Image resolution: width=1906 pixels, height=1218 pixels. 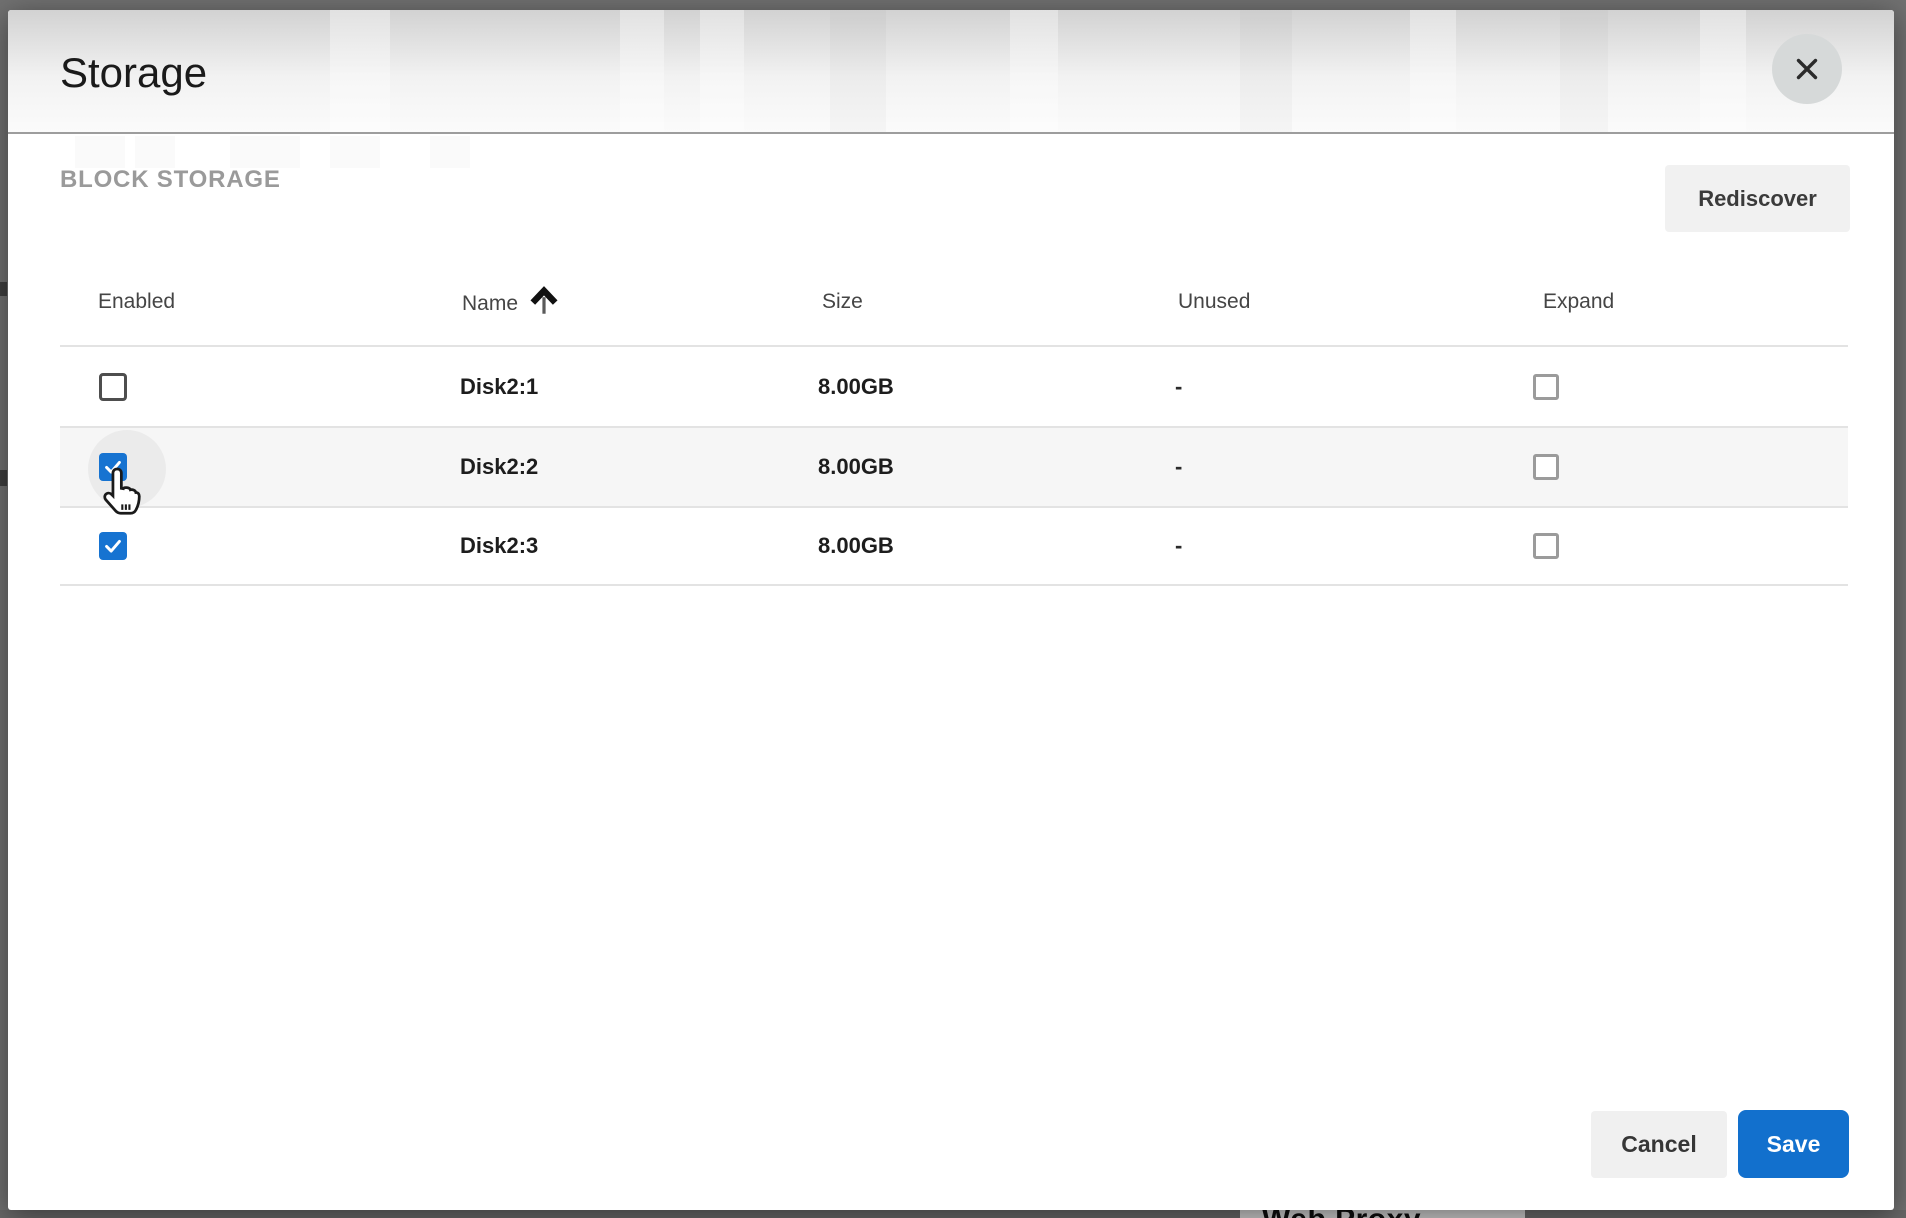 What do you see at coordinates (499, 466) in the screenshot?
I see `disk-name: Disk2:2` at bounding box center [499, 466].